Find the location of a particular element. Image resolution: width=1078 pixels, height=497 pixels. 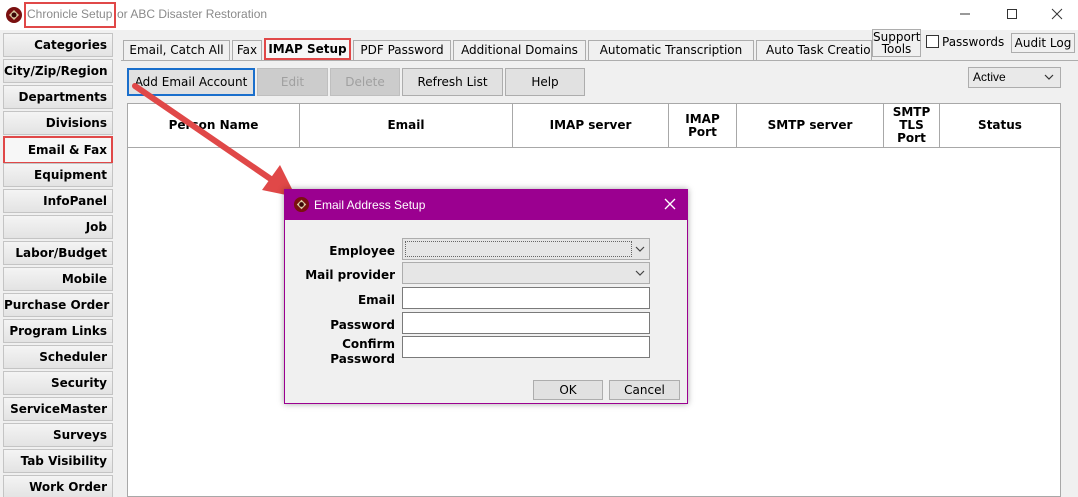

tab-email-catch-all: Email, Catch All is located at coordinates (176, 50).